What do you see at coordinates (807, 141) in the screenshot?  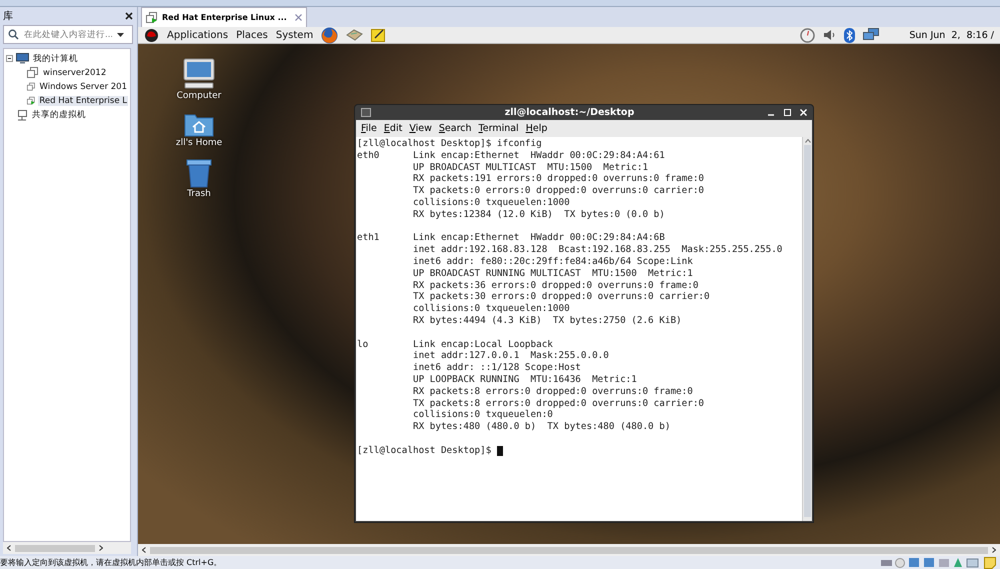 I see `scroll-up-icon` at bounding box center [807, 141].